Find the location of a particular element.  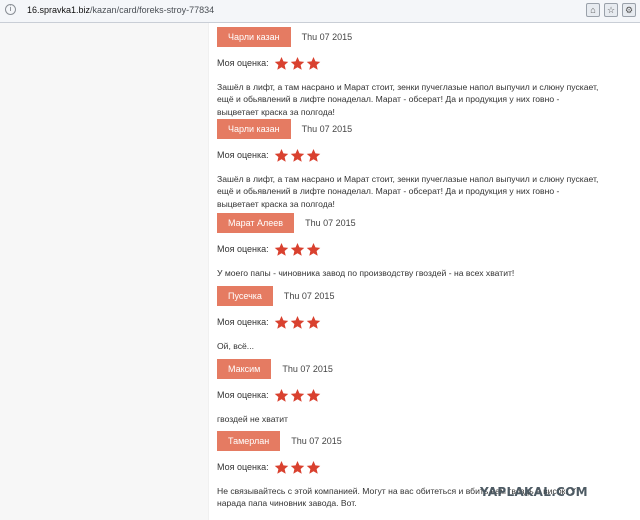

review-author: Марат Алеев is located at coordinates (256, 223).